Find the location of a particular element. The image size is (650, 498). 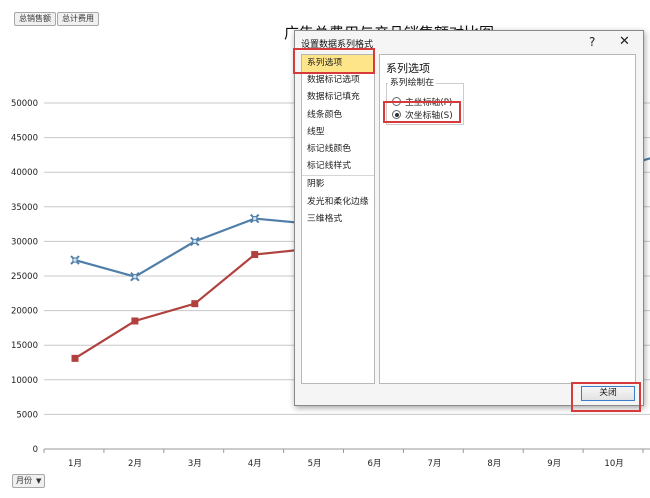

y-tick-label: 10000 is located at coordinates (24, 381).